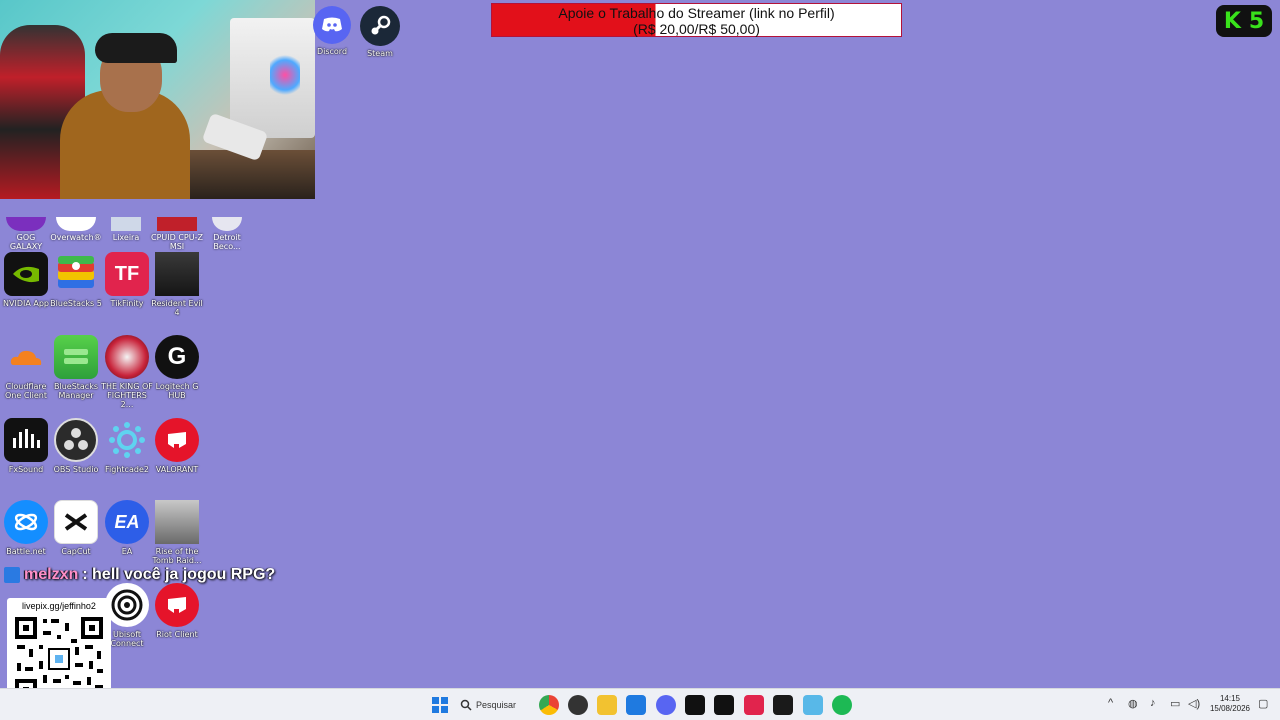  Describe the element at coordinates (127, 605) in the screenshot. I see `ubisoft-icon` at that location.